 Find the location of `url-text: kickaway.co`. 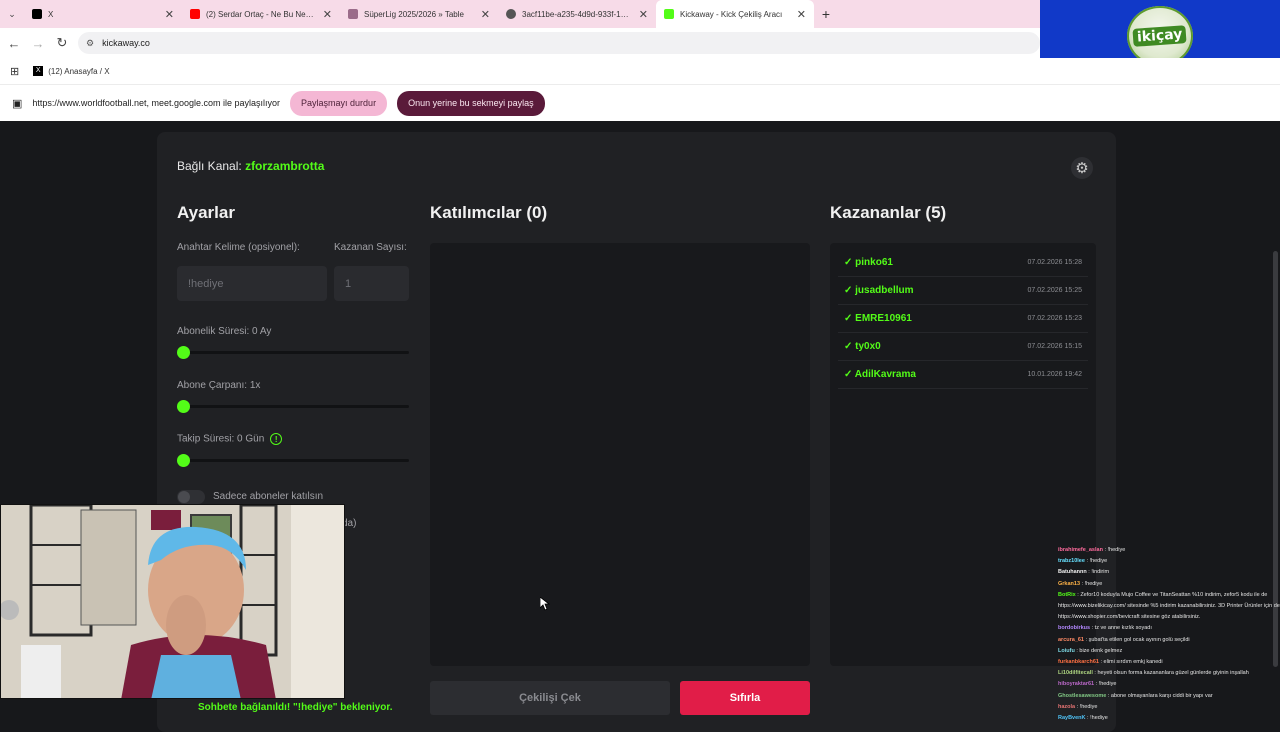

url-text: kickaway.co is located at coordinates (126, 43).